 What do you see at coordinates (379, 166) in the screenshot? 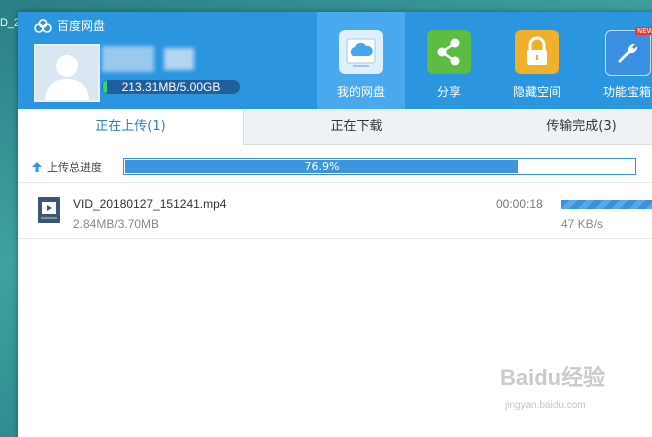
I see `overall-progress-bar: 76.9%` at bounding box center [379, 166].